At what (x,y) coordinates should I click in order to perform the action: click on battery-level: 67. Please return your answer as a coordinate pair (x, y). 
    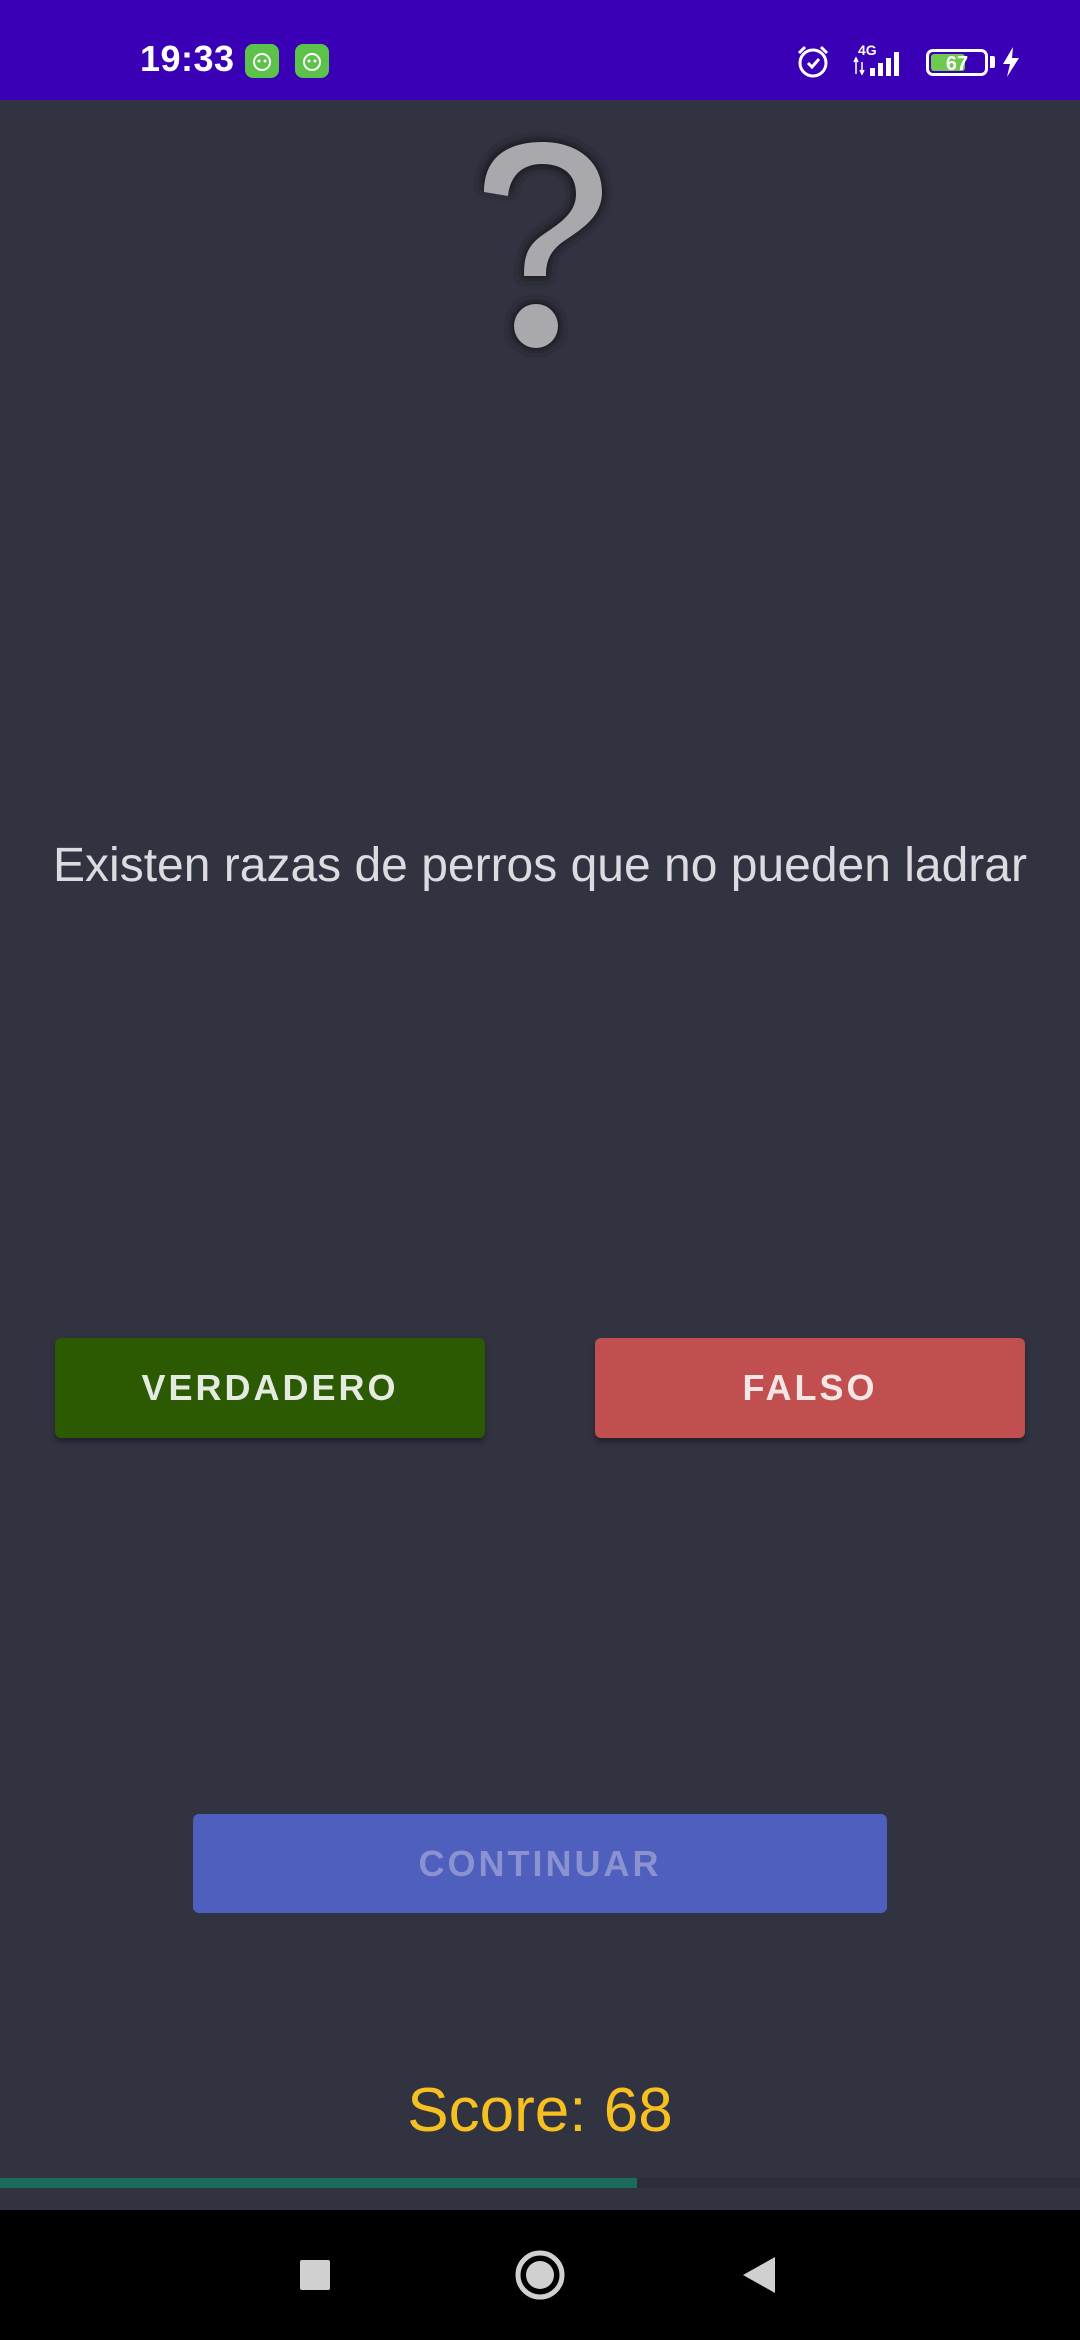
    Looking at the image, I should click on (957, 64).